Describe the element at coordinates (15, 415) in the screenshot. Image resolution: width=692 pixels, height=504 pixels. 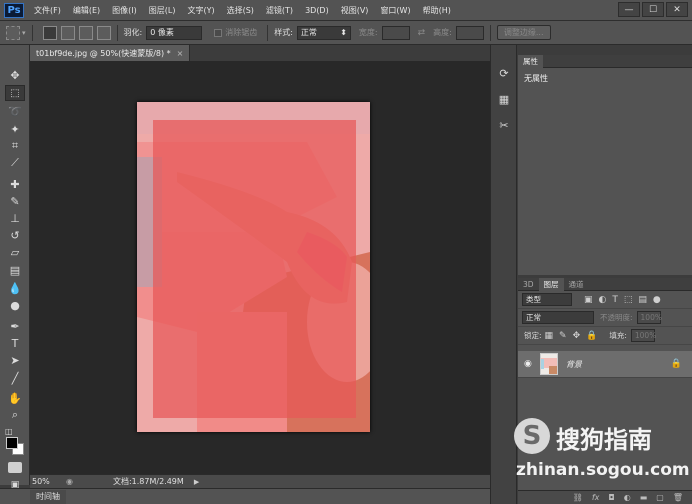
I see `zoom-tool-icon: ⌕` at that location.